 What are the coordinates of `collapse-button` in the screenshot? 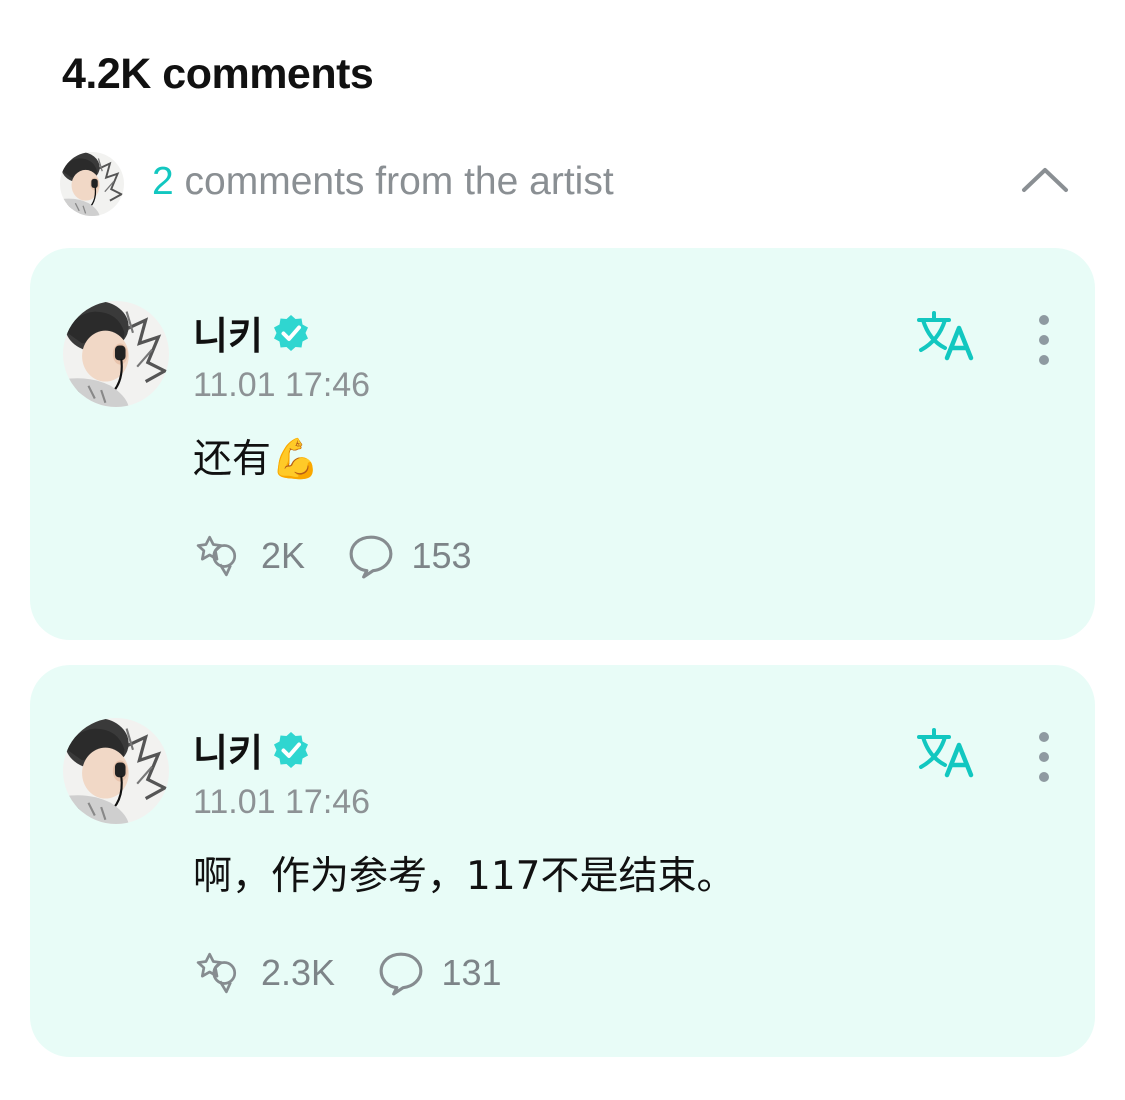 It's located at (1045, 180).